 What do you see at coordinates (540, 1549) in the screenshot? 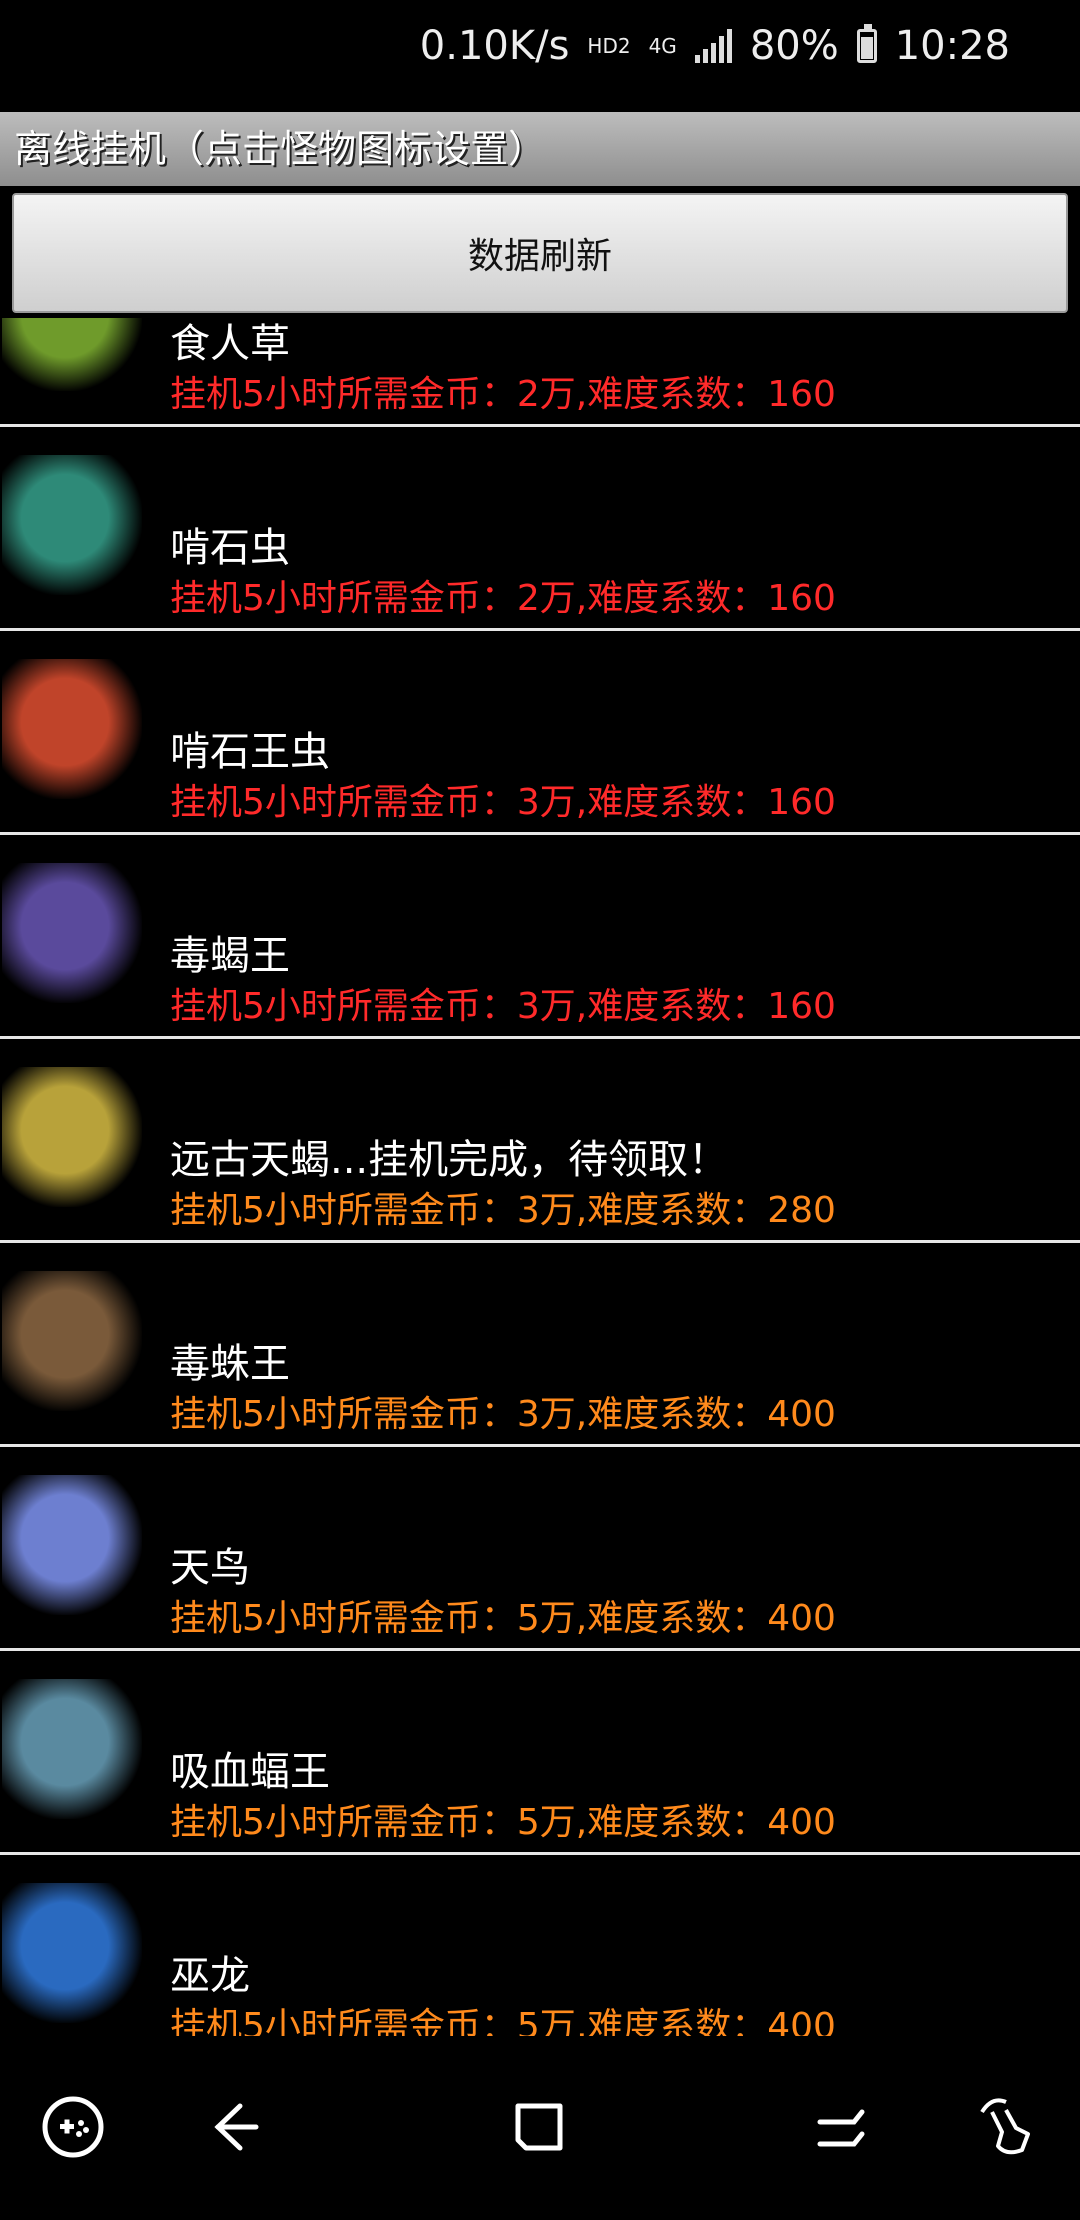
I see `monster-row: 天鸟挂机5小时所需金币：5万,难度系数：400` at bounding box center [540, 1549].